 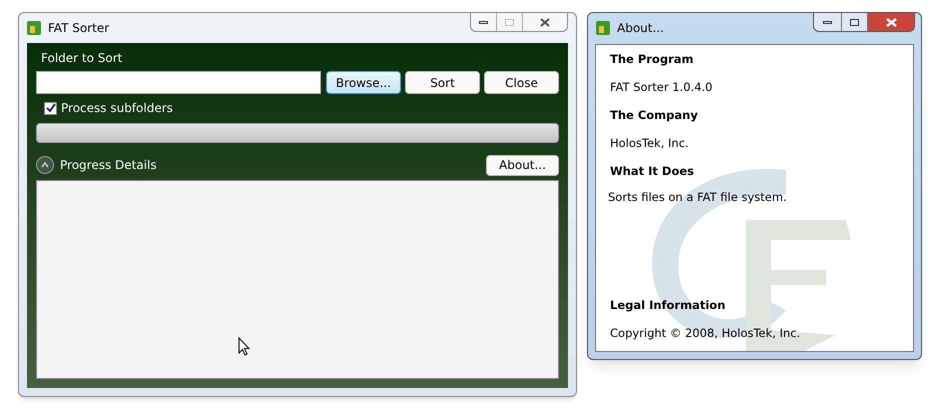 What do you see at coordinates (442, 82) in the screenshot?
I see `window-button: Sort` at bounding box center [442, 82].